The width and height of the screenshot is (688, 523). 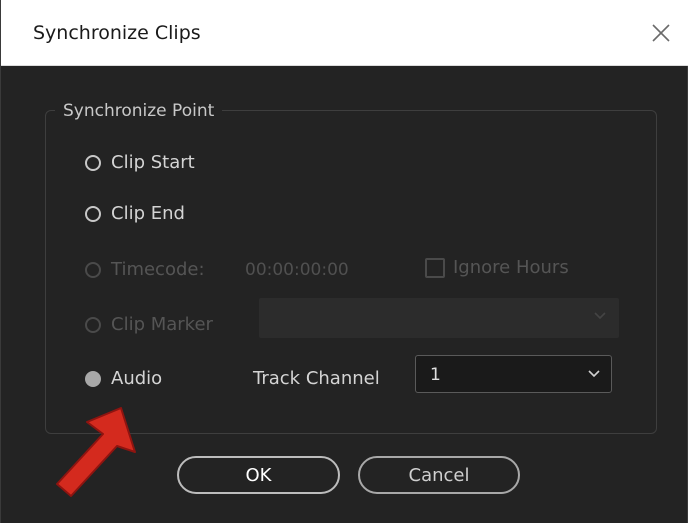 I want to click on timecode-label: Timecode:, so click(x=158, y=269).